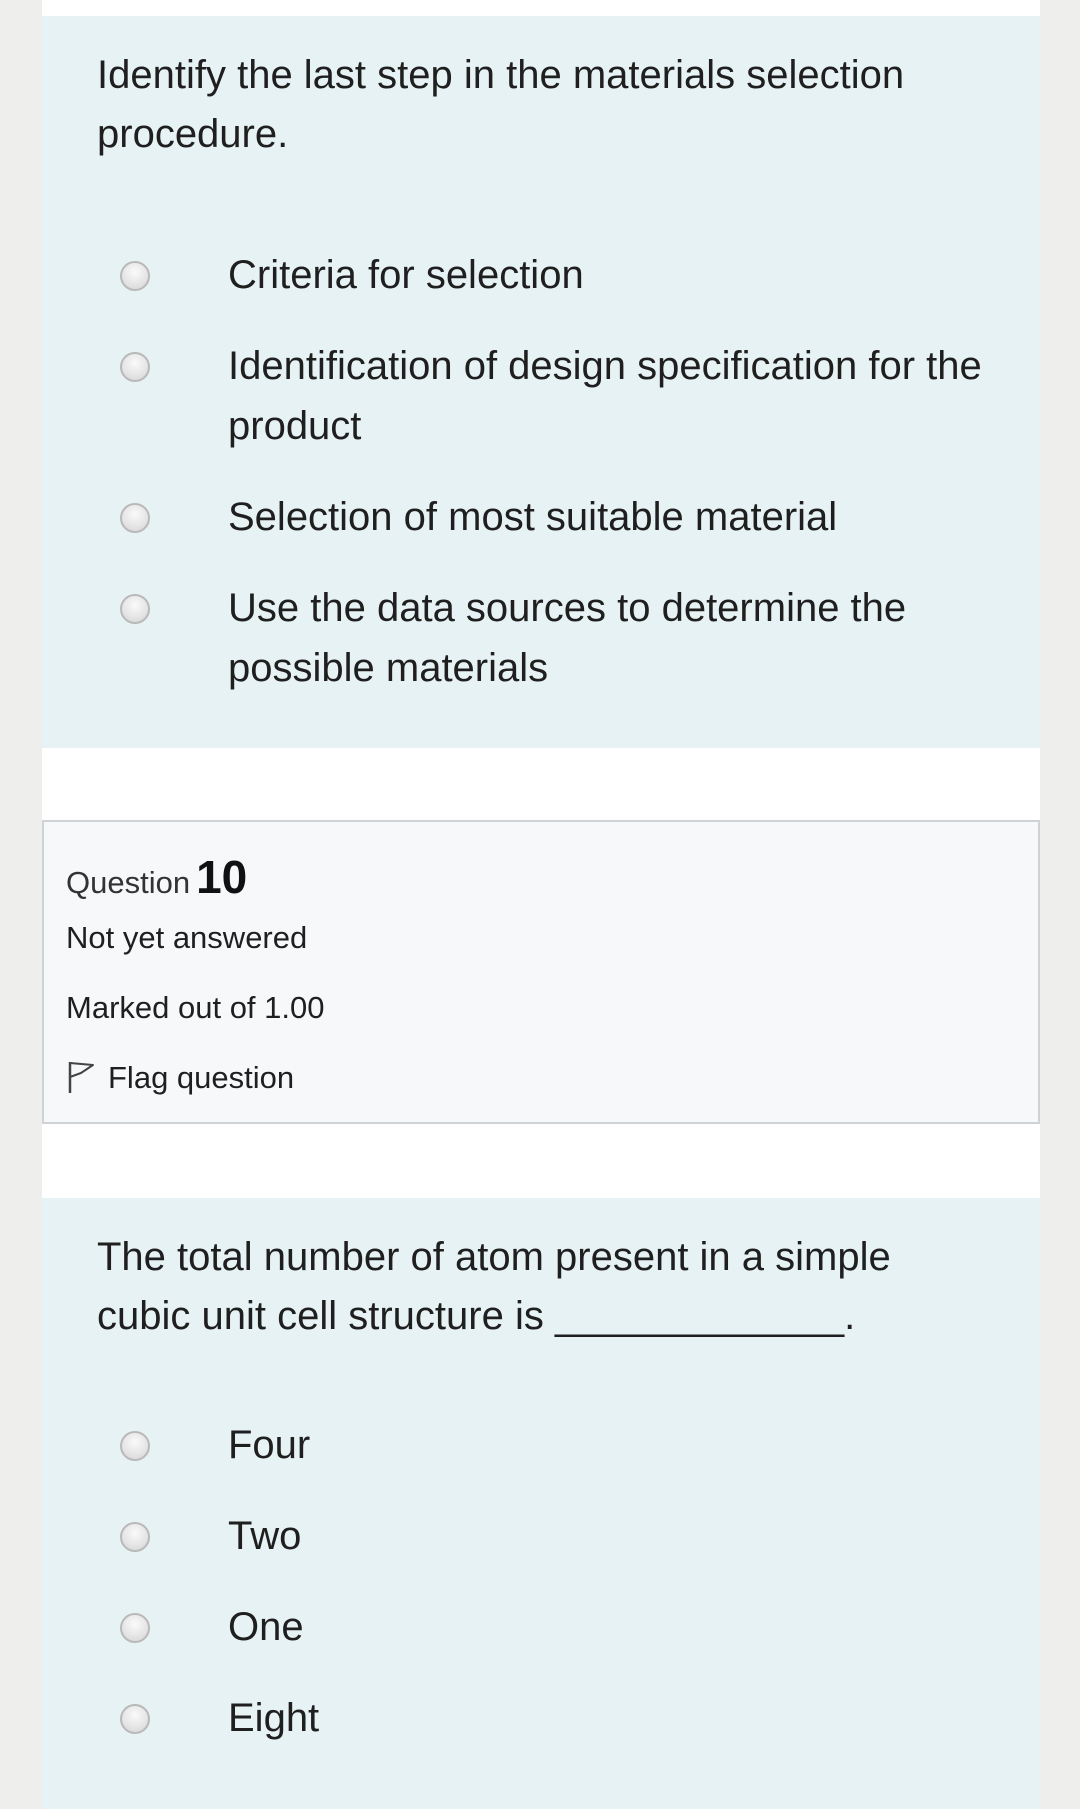 This screenshot has height=1809, width=1080. I want to click on option-label: Criteria for selection, so click(406, 275).